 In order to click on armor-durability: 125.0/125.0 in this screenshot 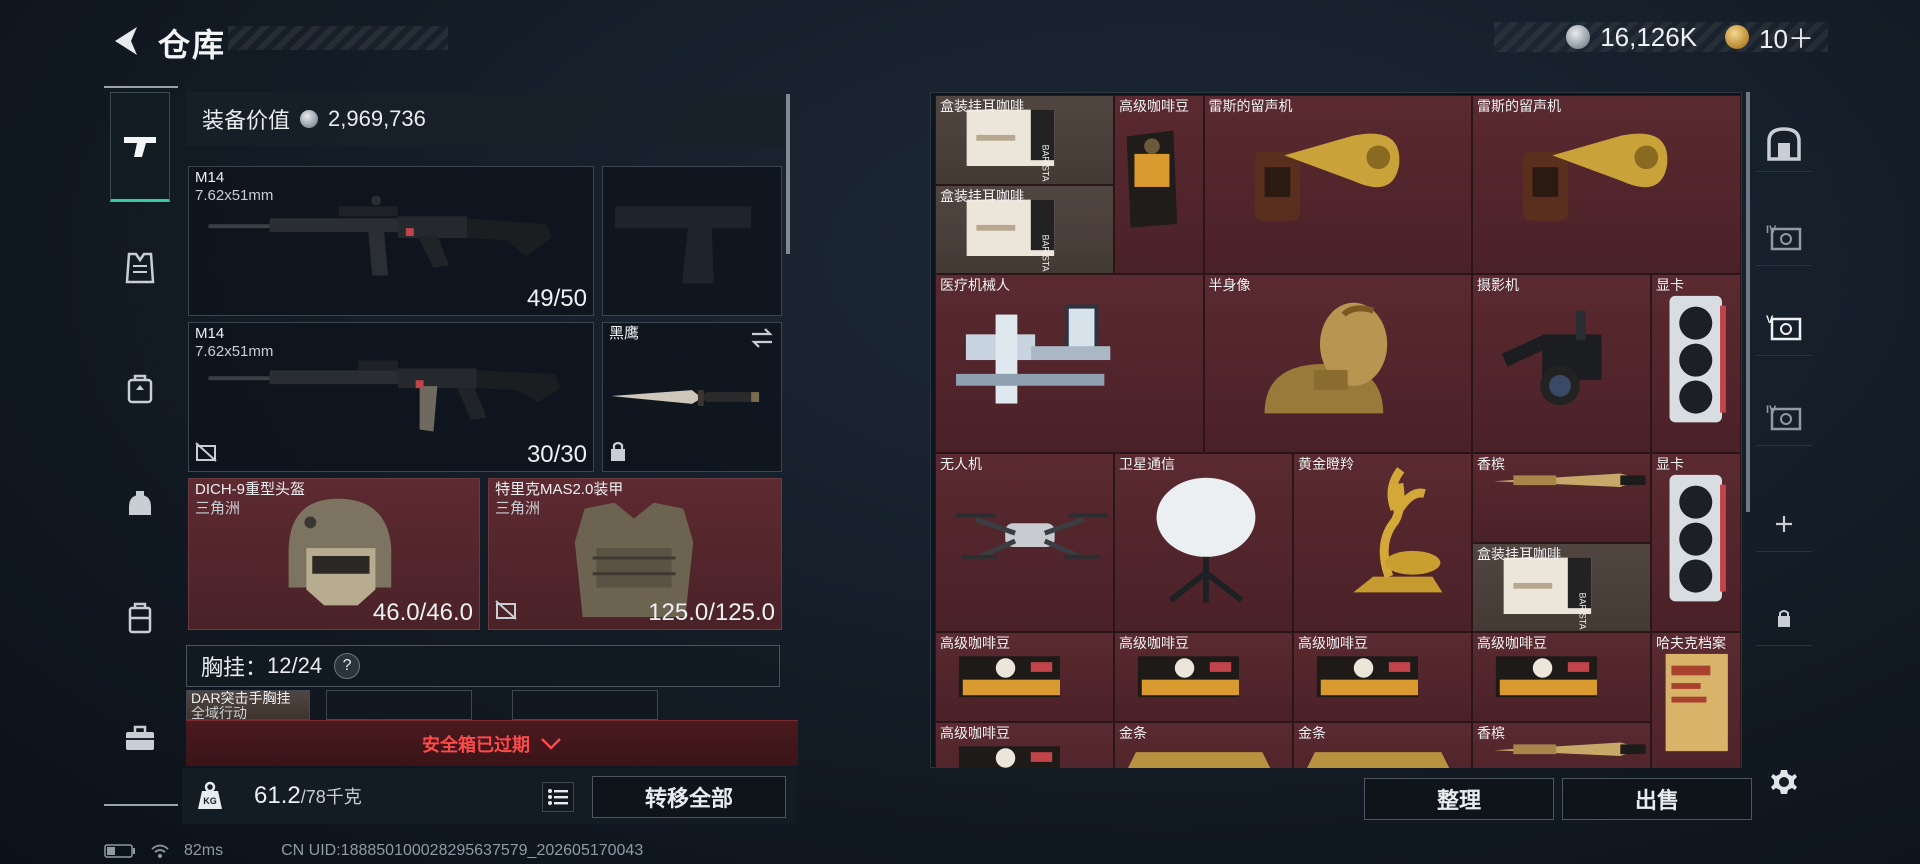, I will do `click(711, 612)`.